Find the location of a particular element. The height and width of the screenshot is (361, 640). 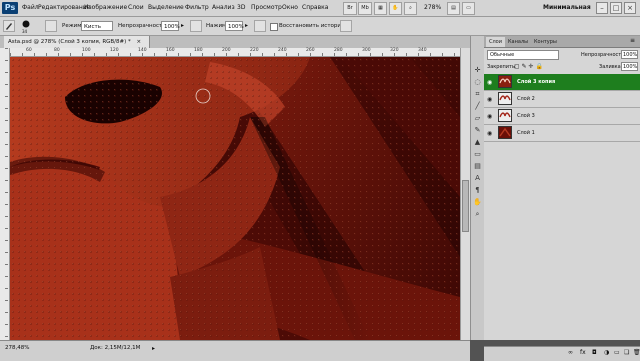

trash-icon: 🗑 is located at coordinates (636, 352).